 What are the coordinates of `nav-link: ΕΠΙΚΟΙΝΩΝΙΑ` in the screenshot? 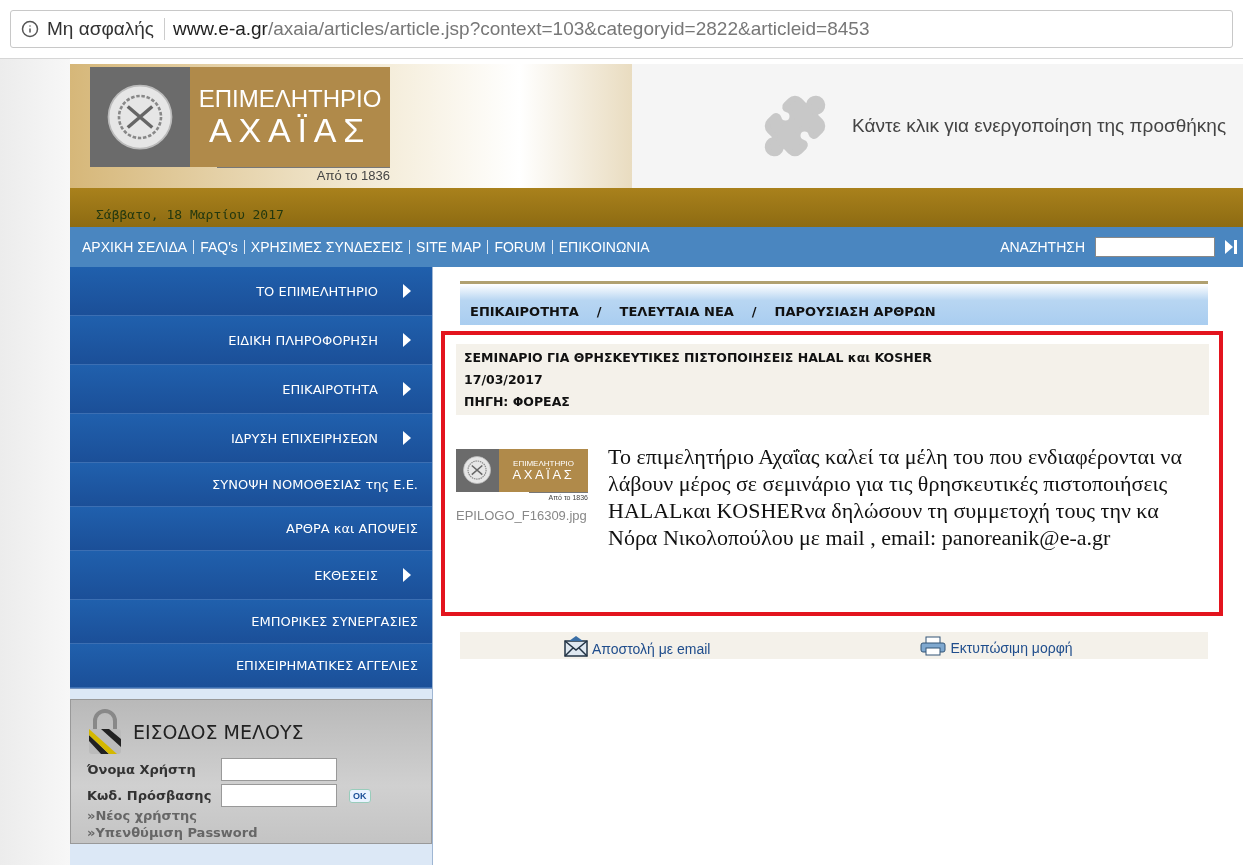 It's located at (603, 247).